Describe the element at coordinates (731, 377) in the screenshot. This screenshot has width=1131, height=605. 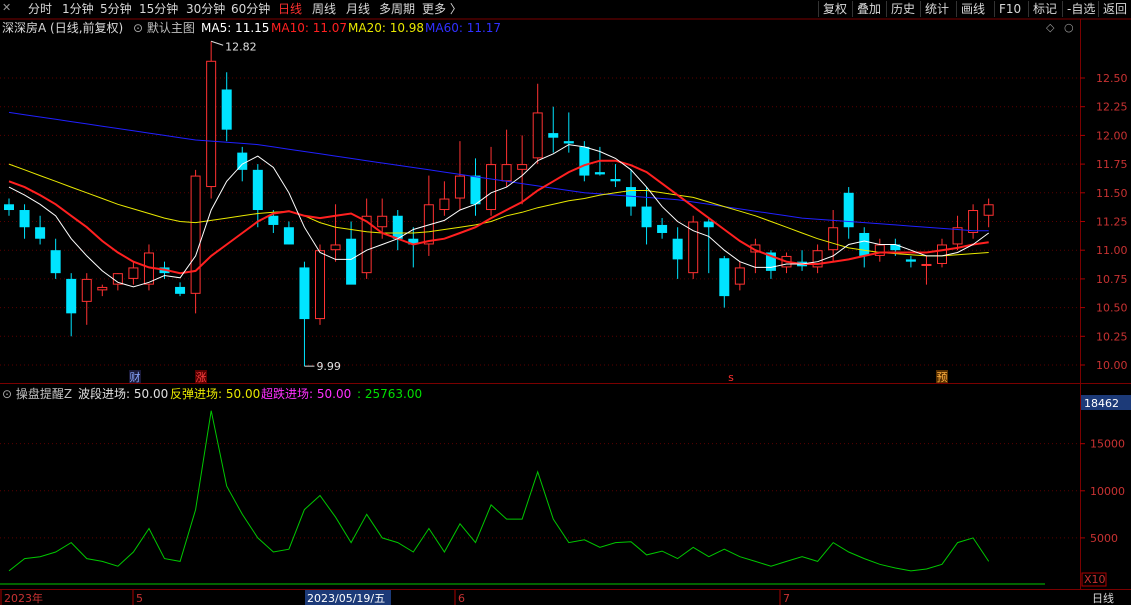
I see `event-marker-2: s` at that location.